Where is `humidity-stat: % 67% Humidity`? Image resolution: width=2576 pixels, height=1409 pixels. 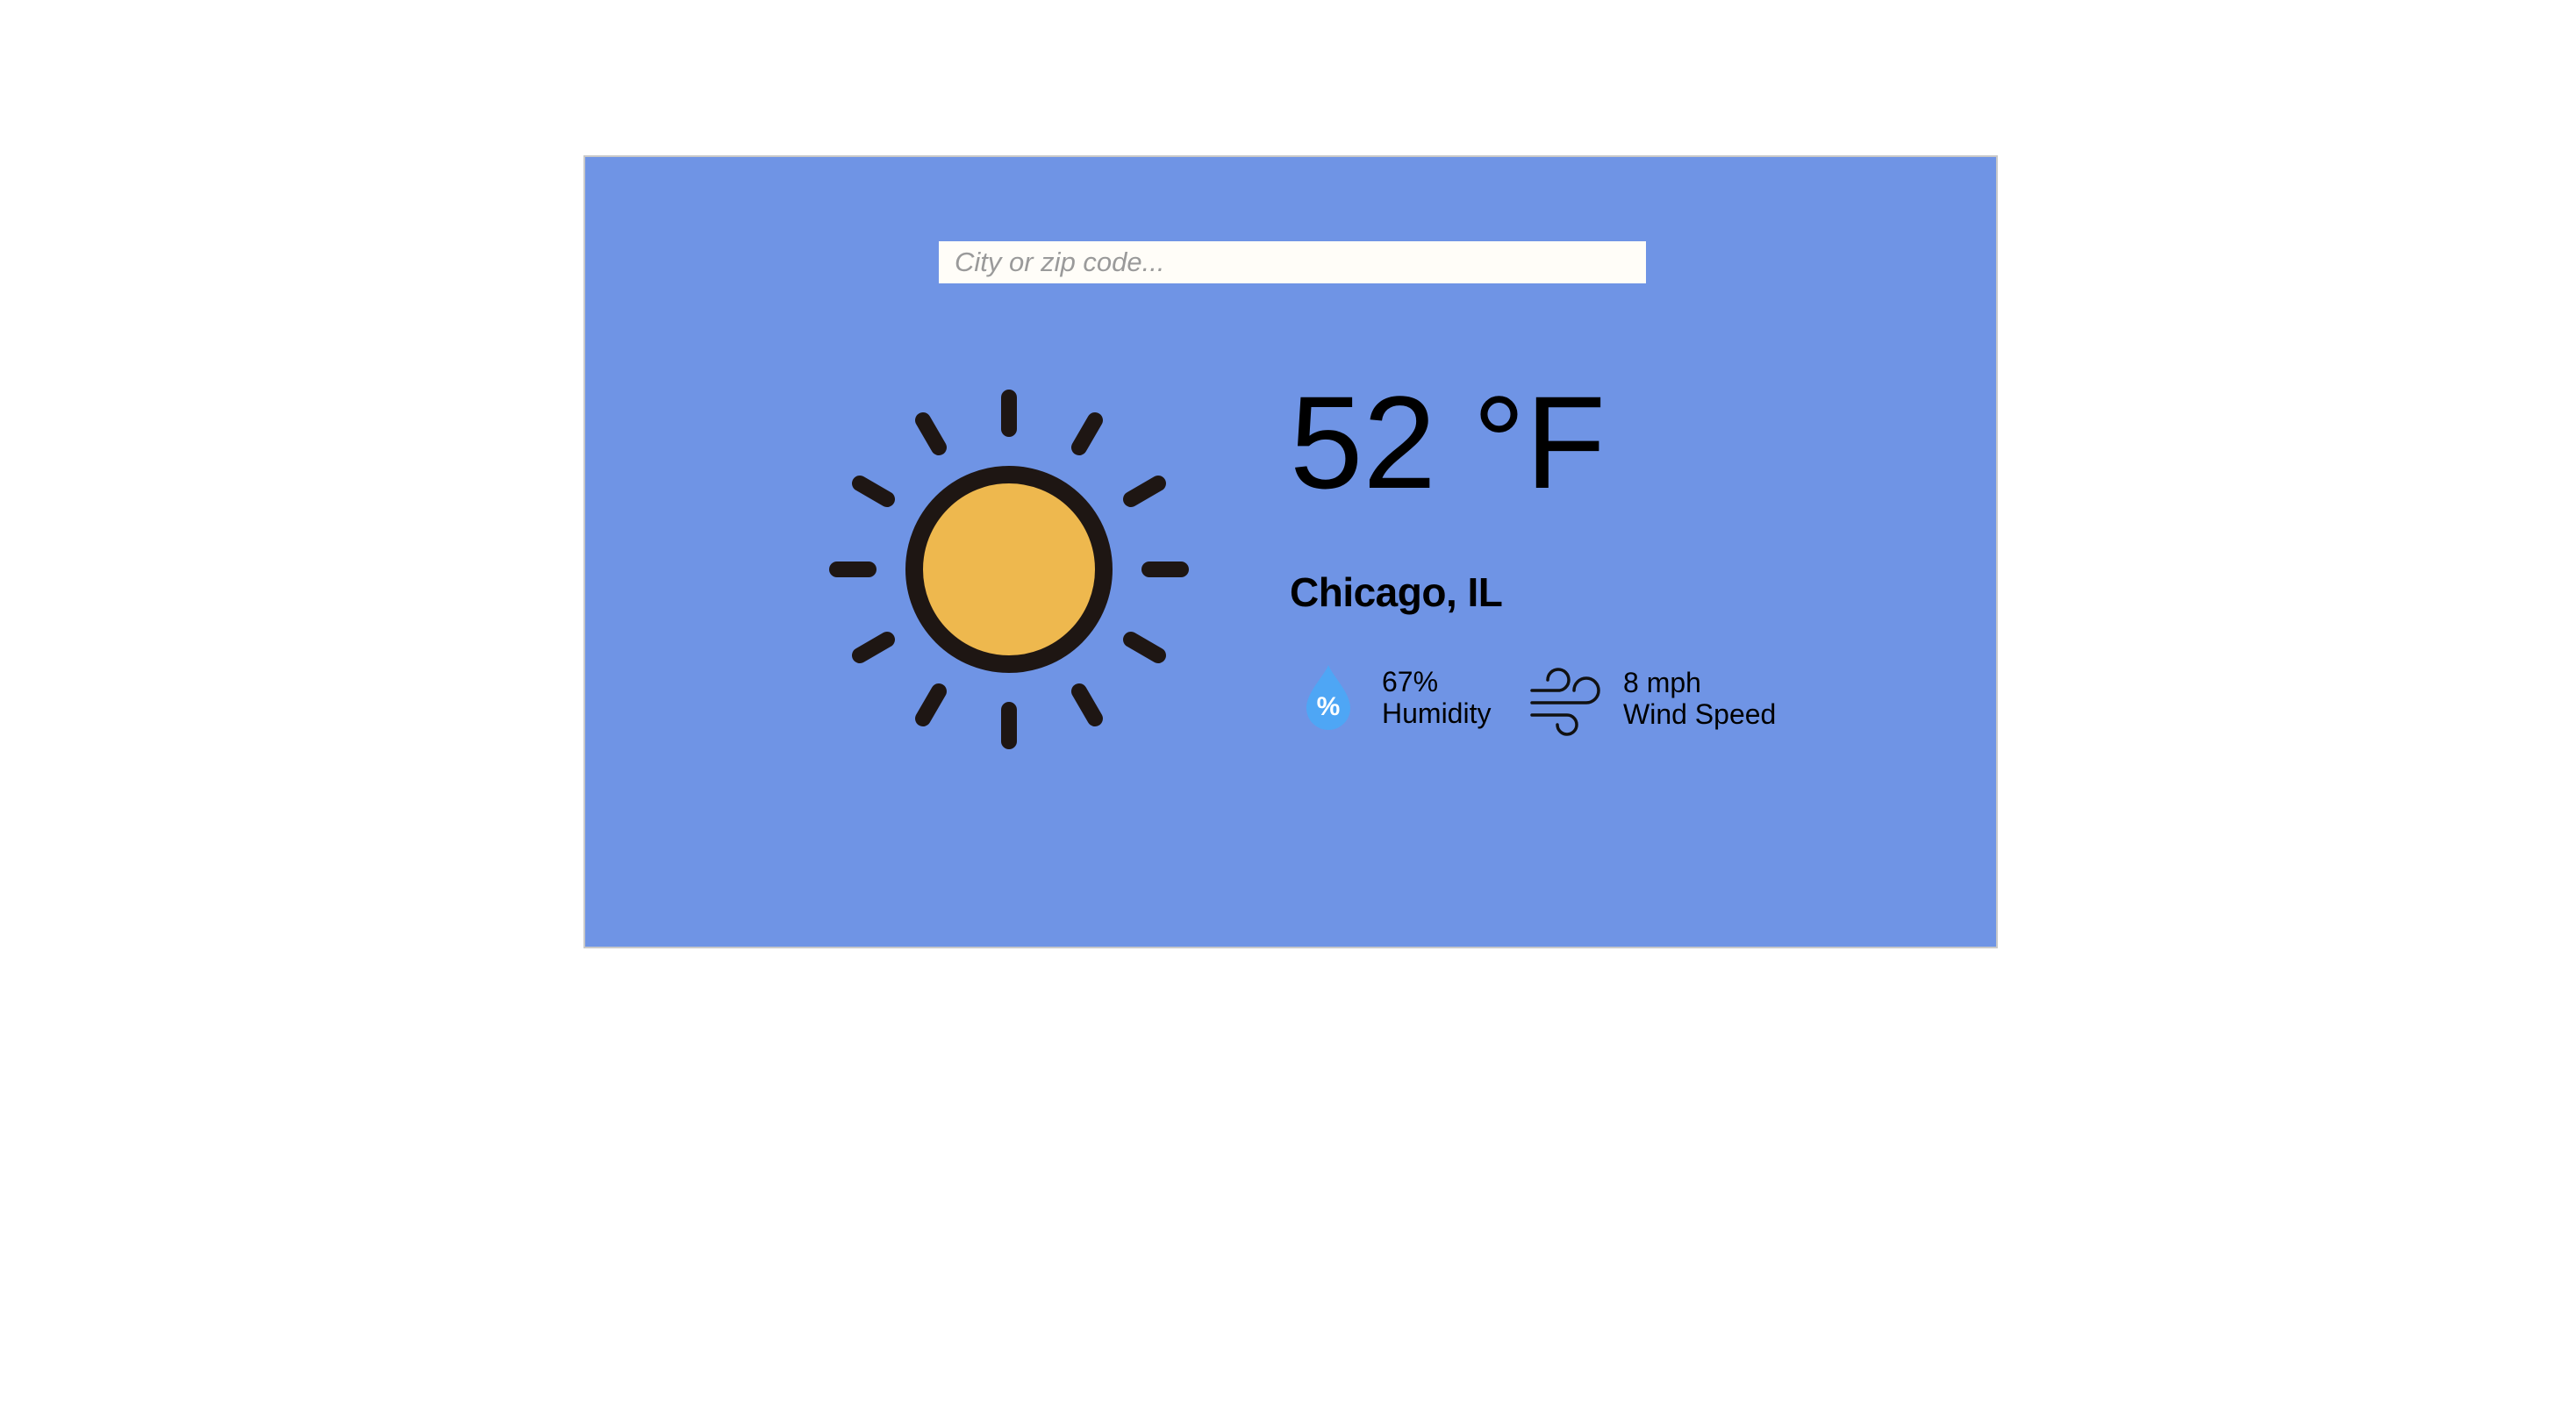
humidity-stat: % 67% Humidity is located at coordinates (1397, 697).